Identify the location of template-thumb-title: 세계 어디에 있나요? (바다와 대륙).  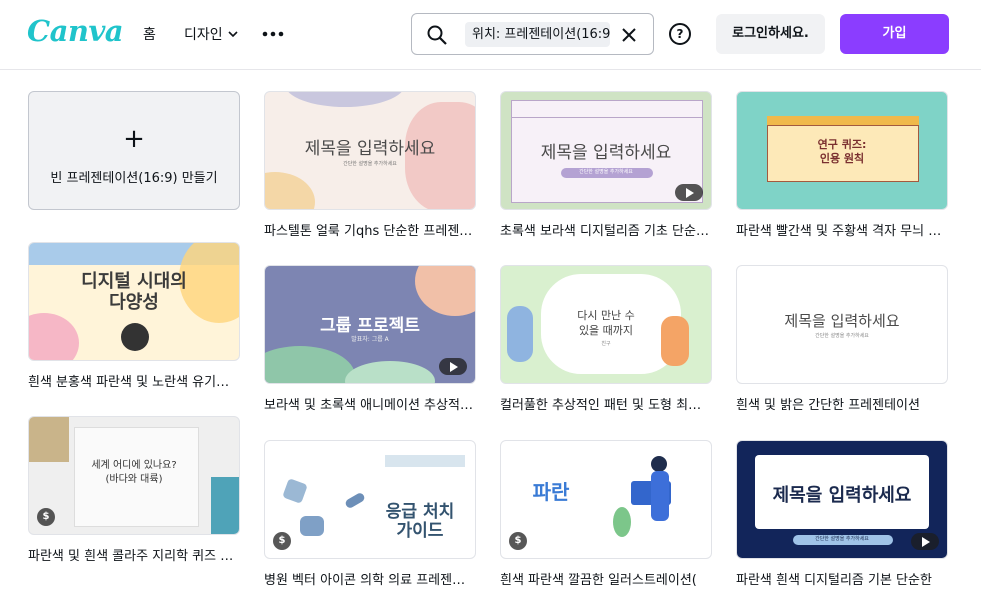
(134, 472).